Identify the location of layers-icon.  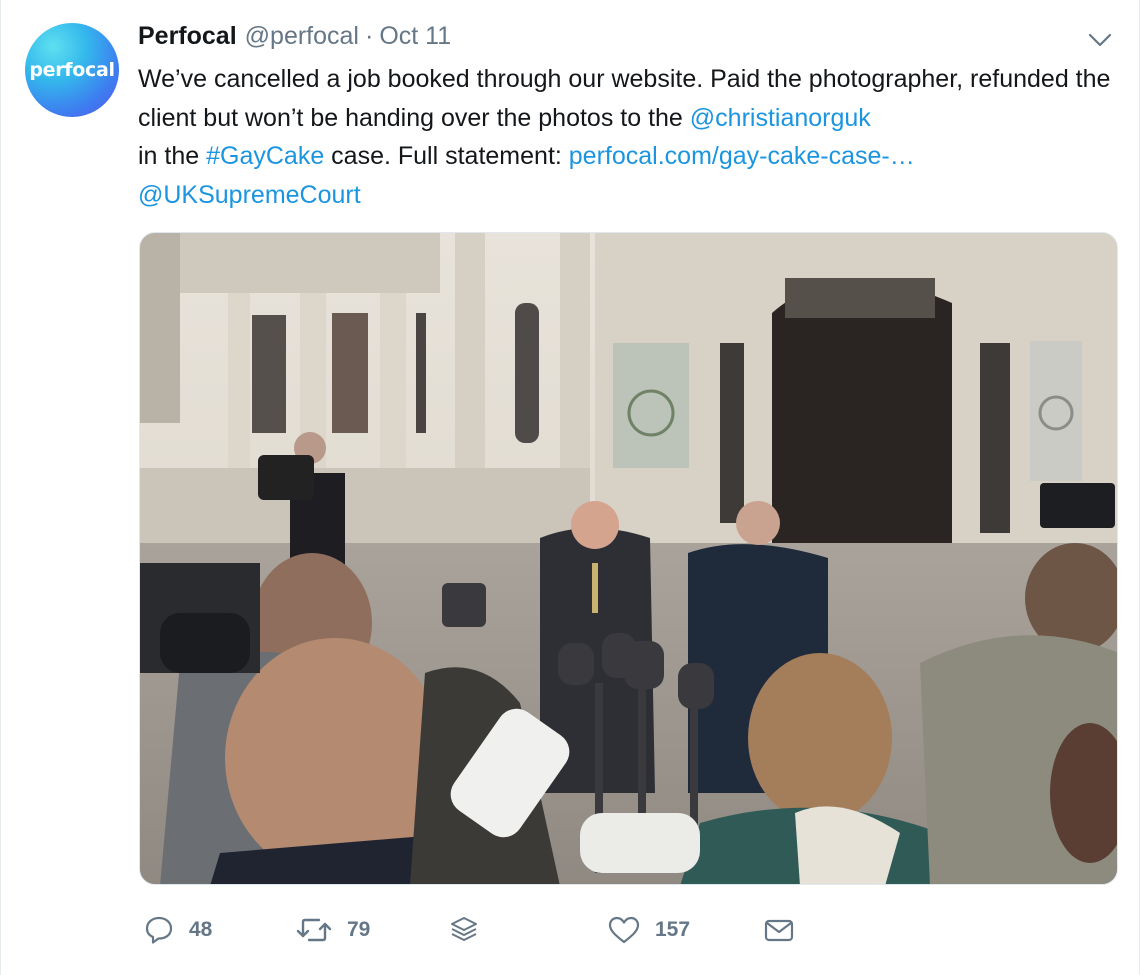
(464, 929).